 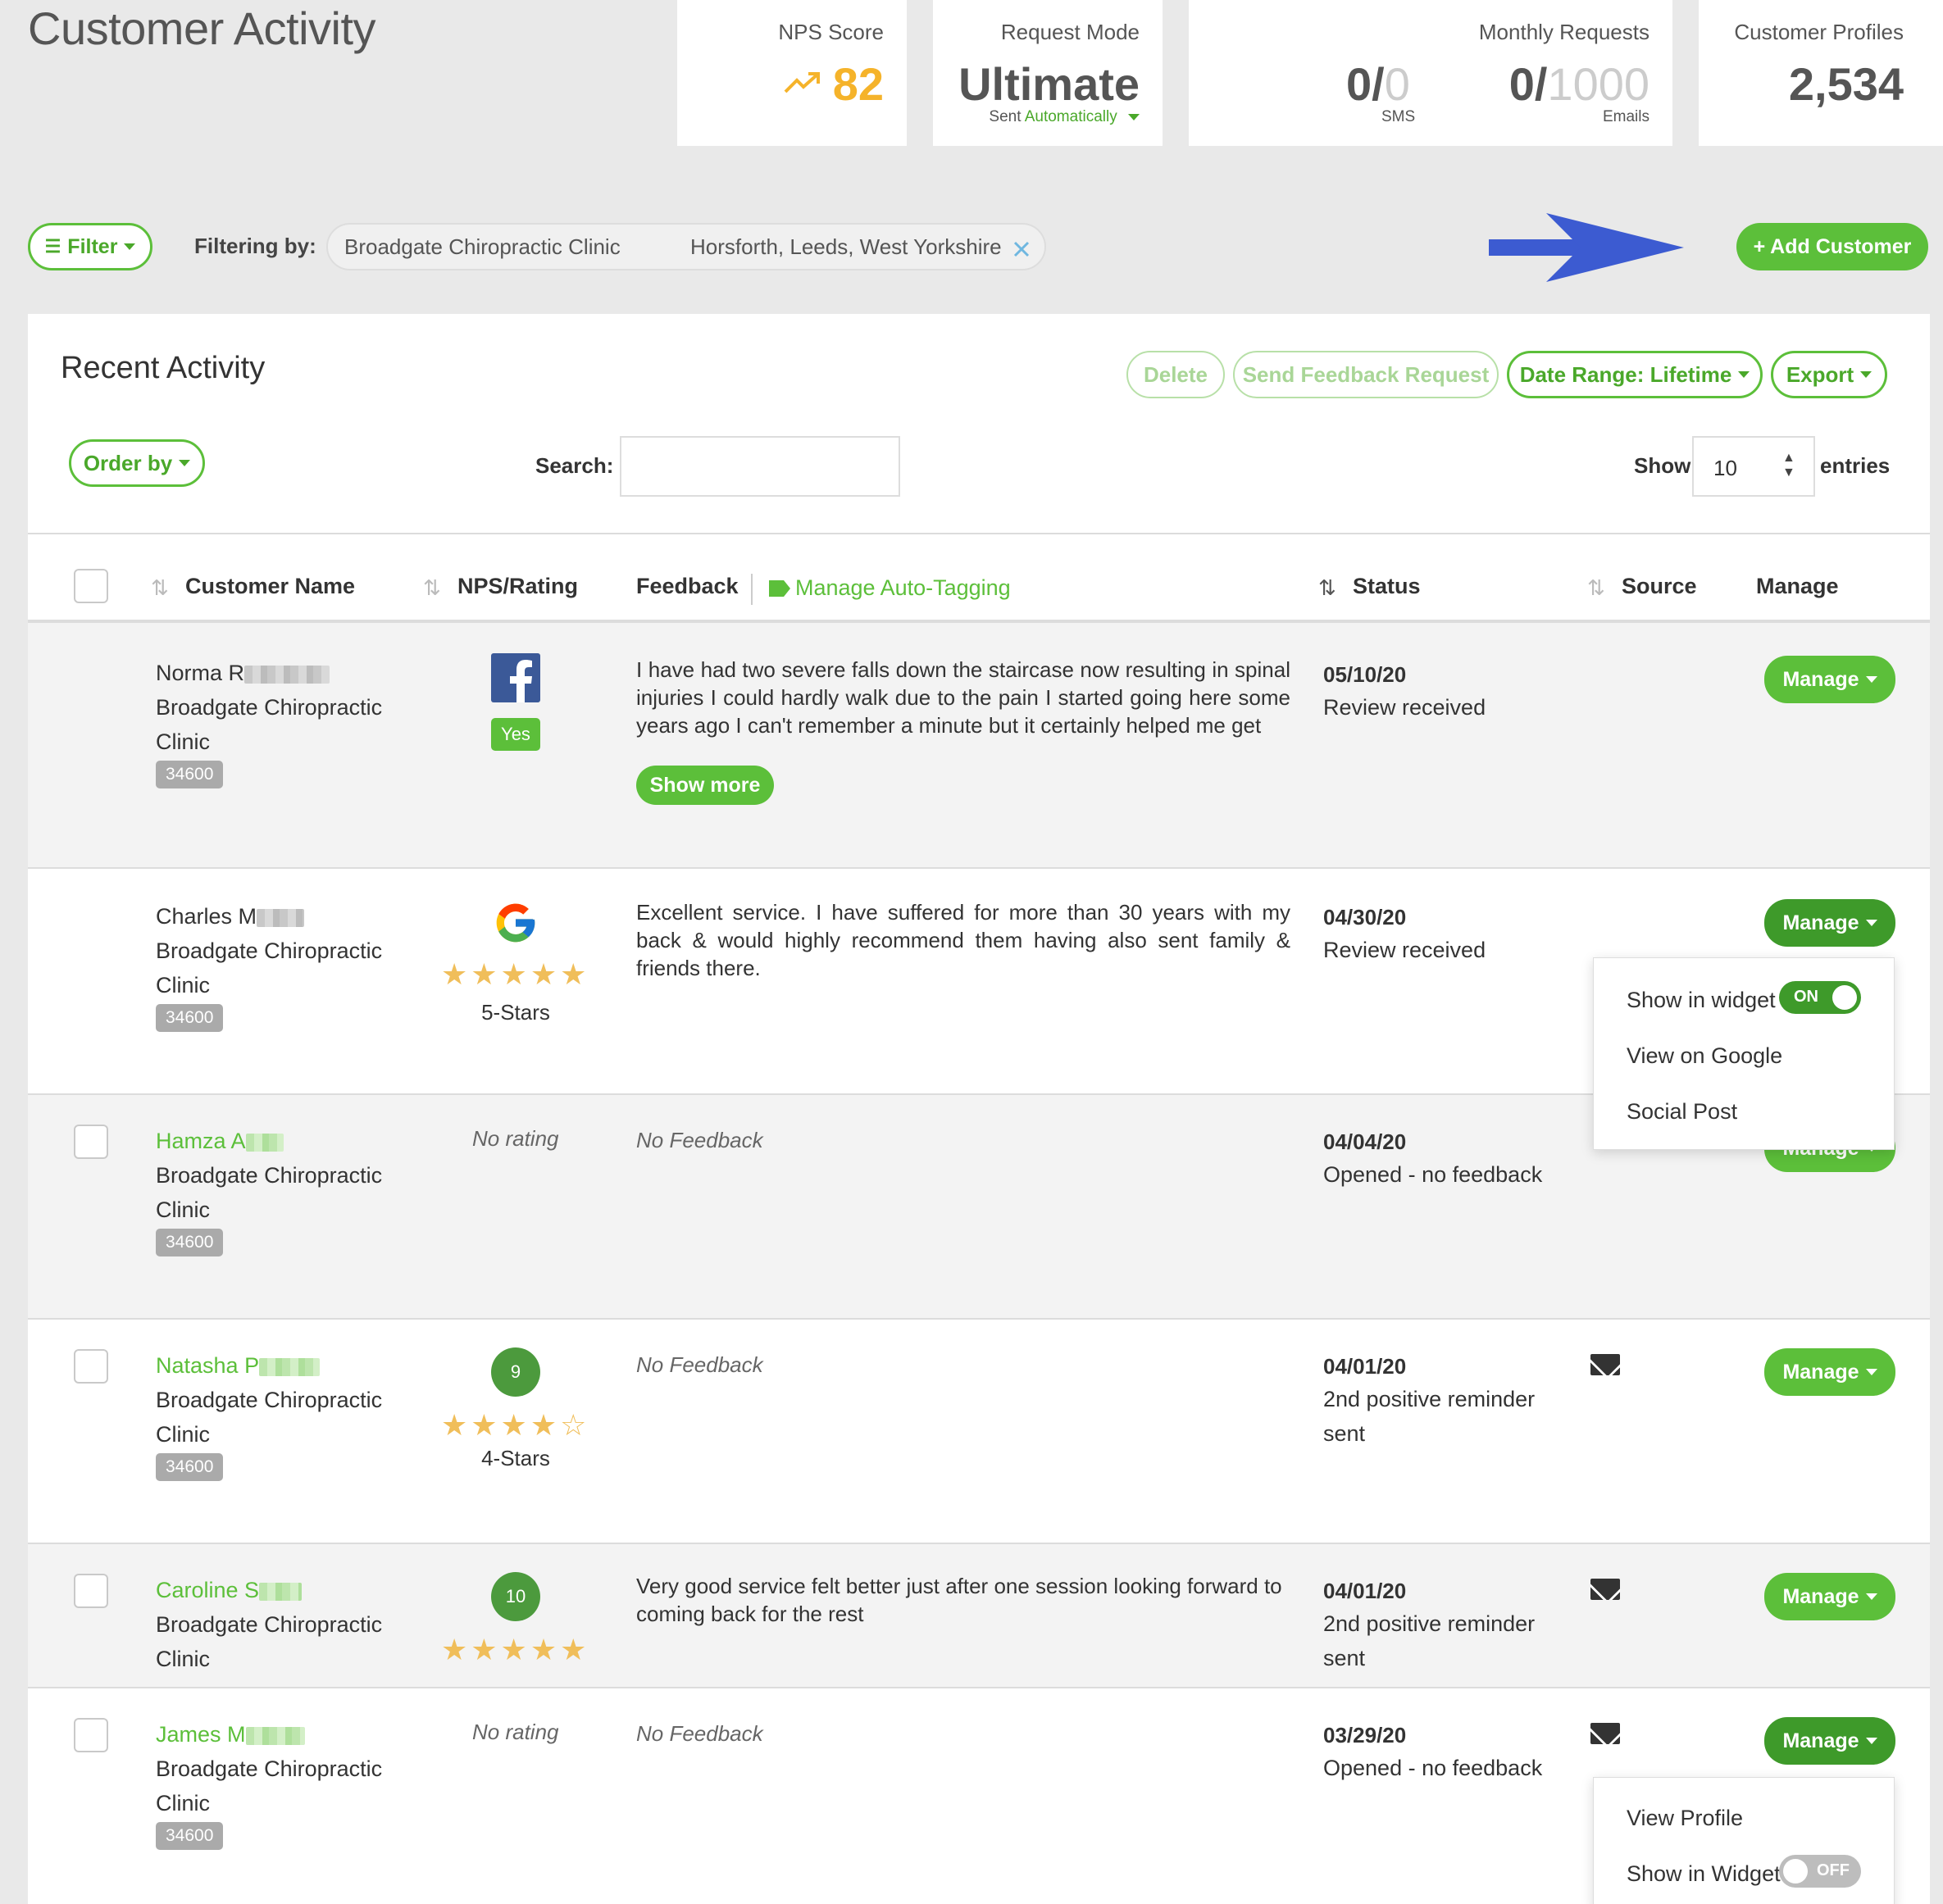 I want to click on customer-name: Caroline S, so click(x=229, y=1591).